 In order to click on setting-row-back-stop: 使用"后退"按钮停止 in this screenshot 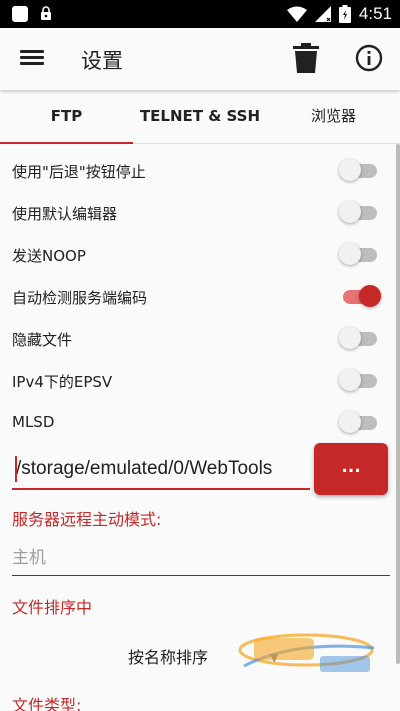, I will do `click(198, 170)`.